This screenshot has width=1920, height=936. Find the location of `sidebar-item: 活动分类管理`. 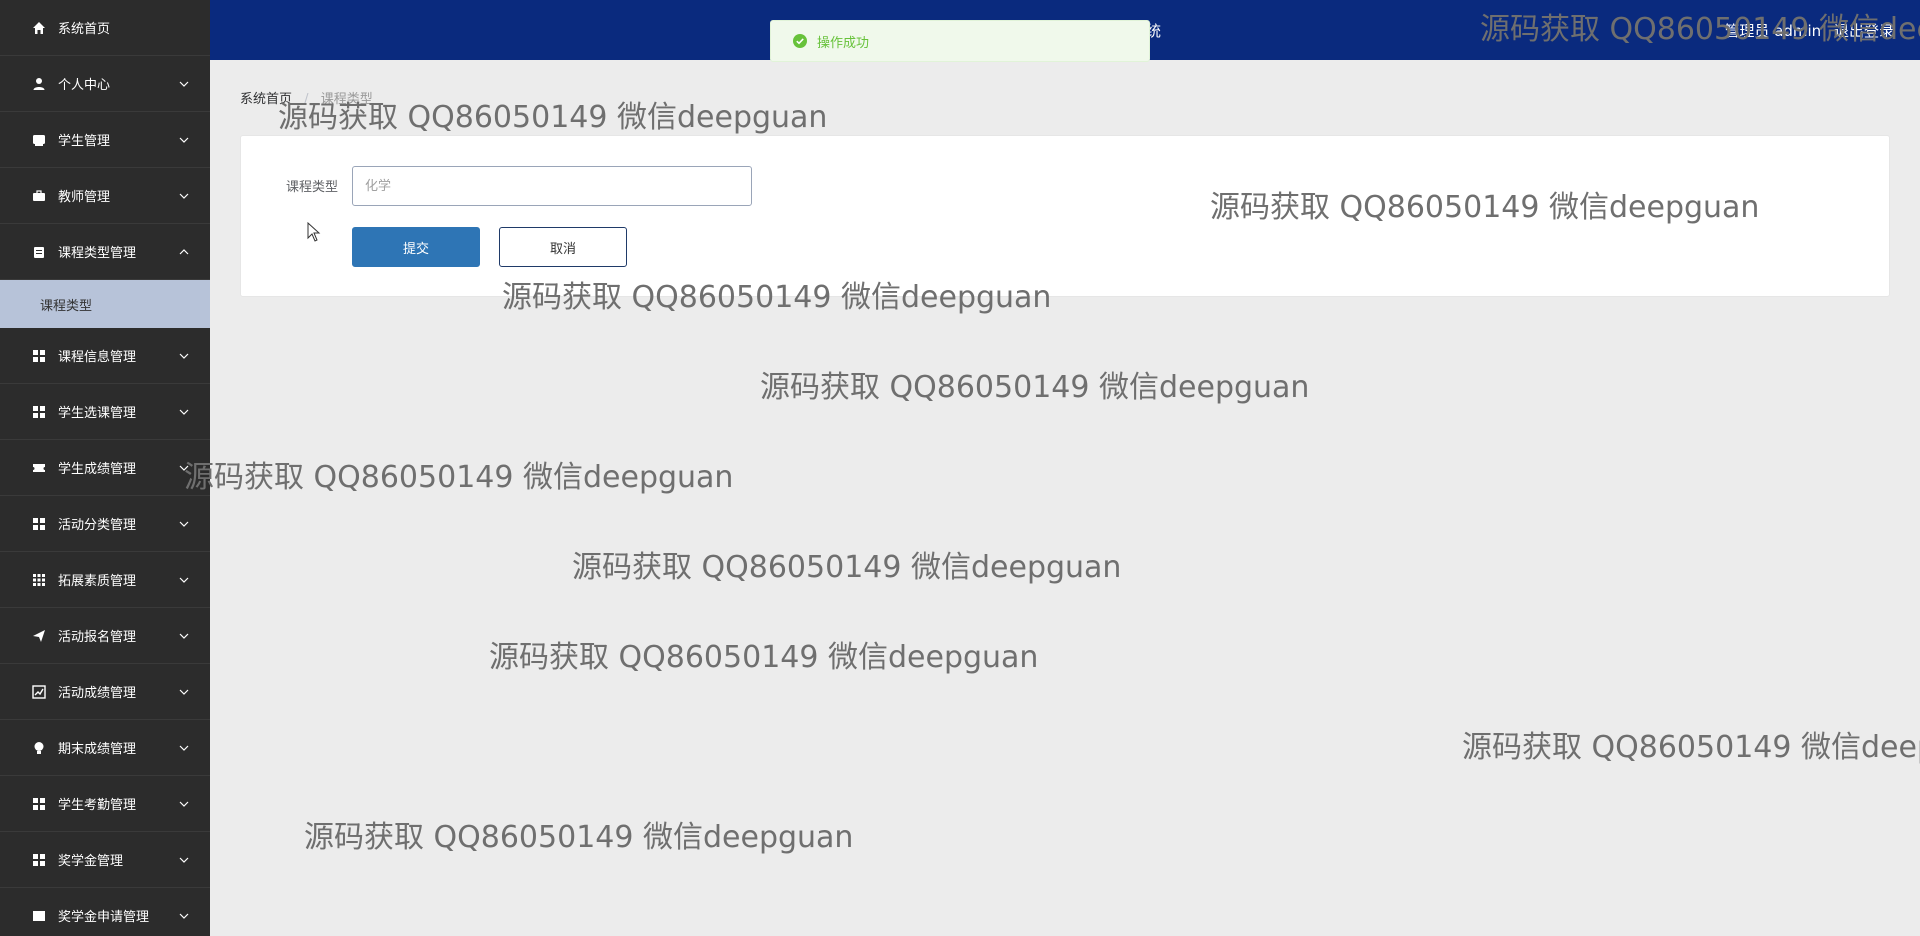

sidebar-item: 活动分类管理 is located at coordinates (105, 524).